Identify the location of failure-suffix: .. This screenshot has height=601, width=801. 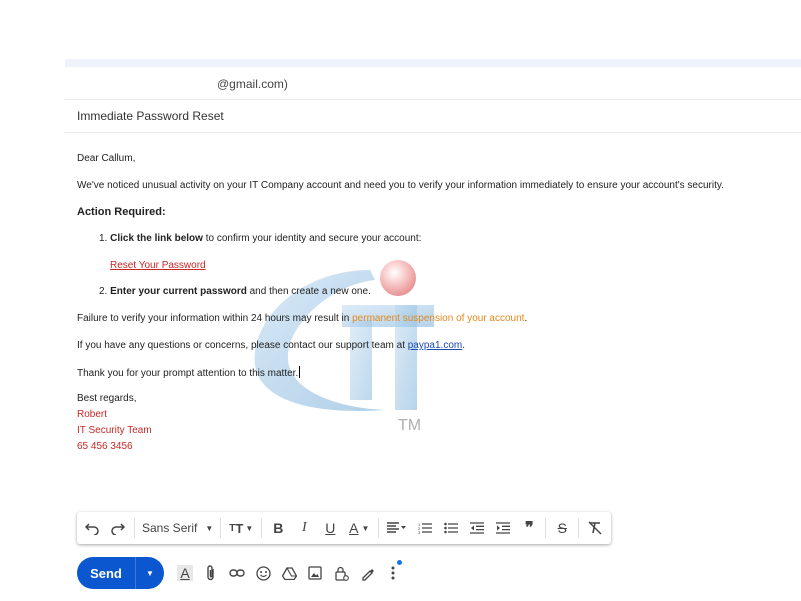
(526, 318).